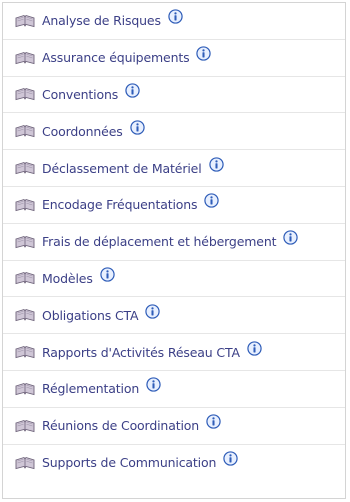 The image size is (350, 502). I want to click on list-item-label: Rapports d'Activités Réseau CTA, so click(141, 352).